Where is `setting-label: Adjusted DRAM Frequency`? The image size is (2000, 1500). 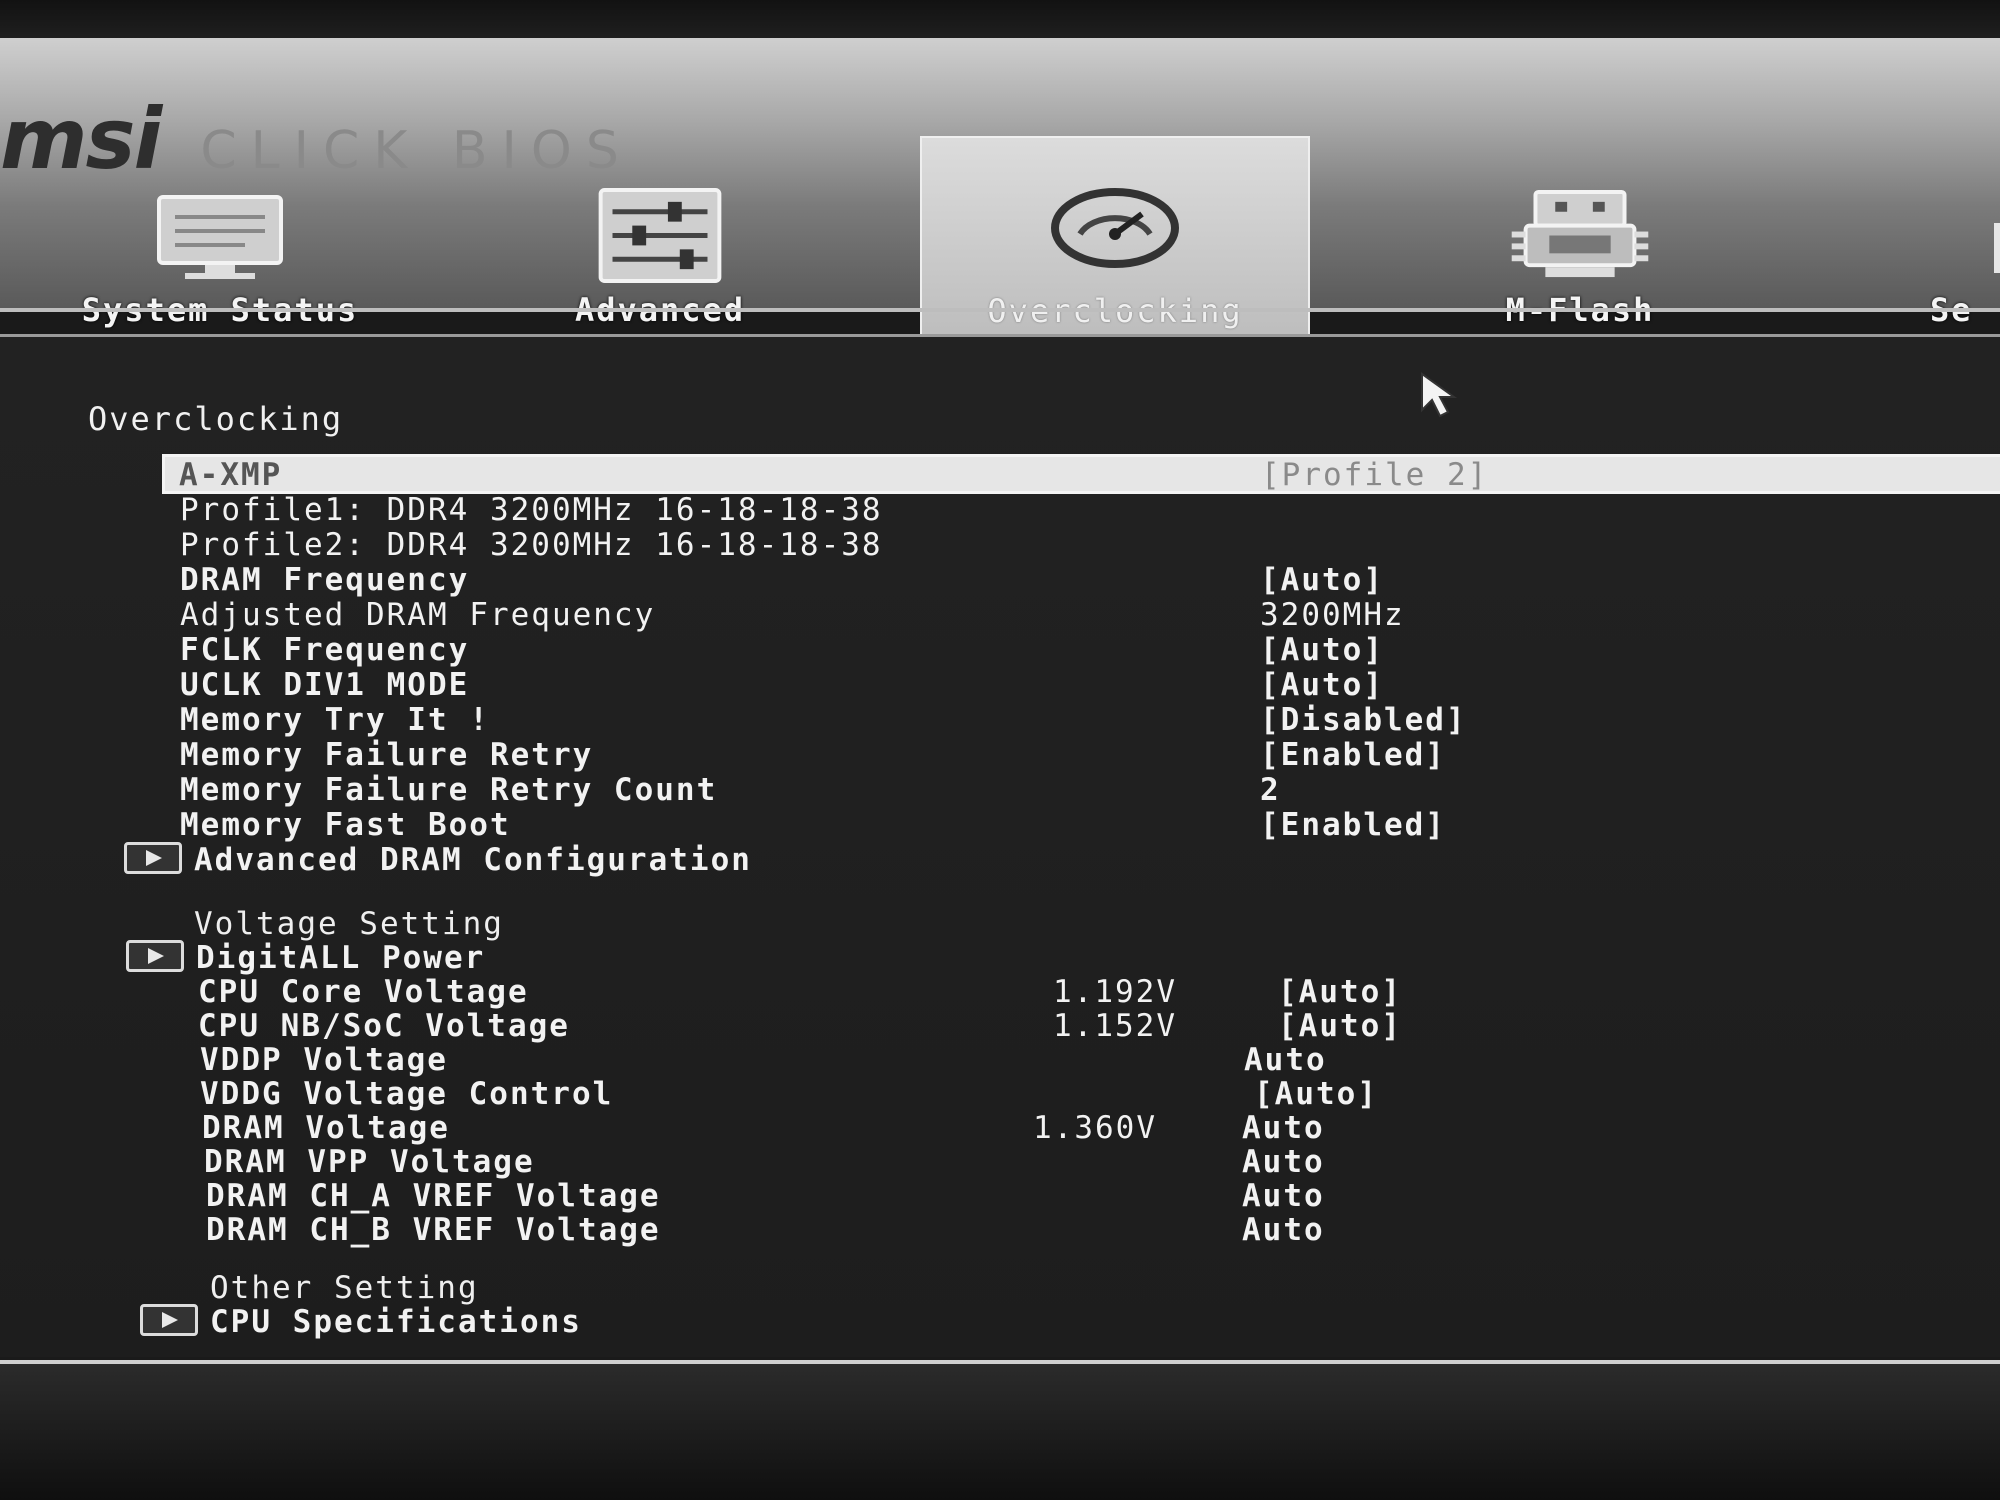 setting-label: Adjusted DRAM Frequency is located at coordinates (418, 615).